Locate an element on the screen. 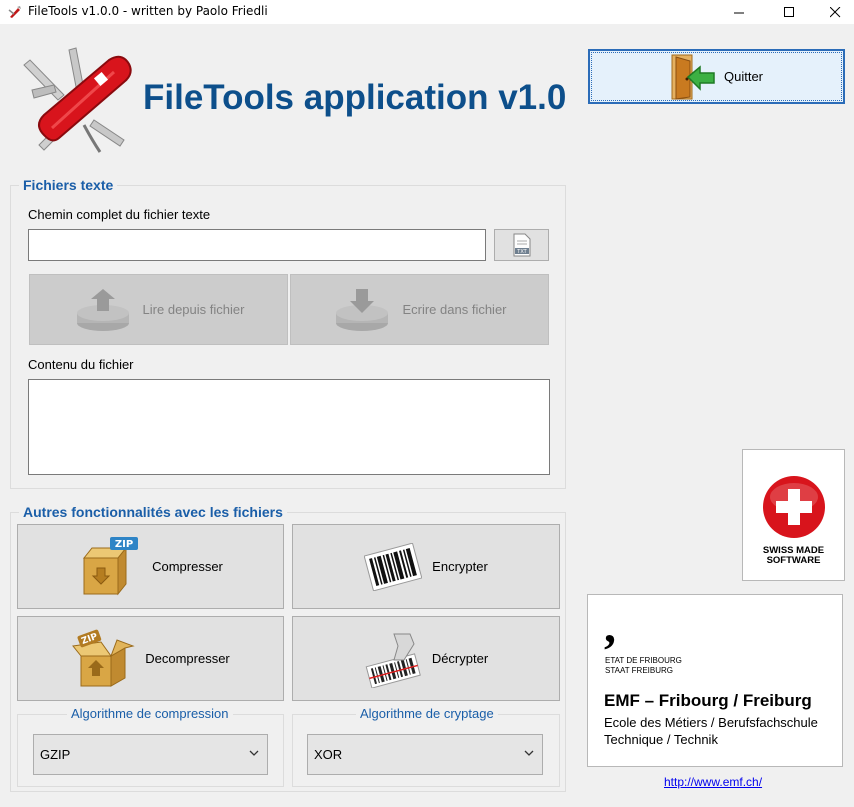  crypto-algo-value: XOR is located at coordinates (328, 754).